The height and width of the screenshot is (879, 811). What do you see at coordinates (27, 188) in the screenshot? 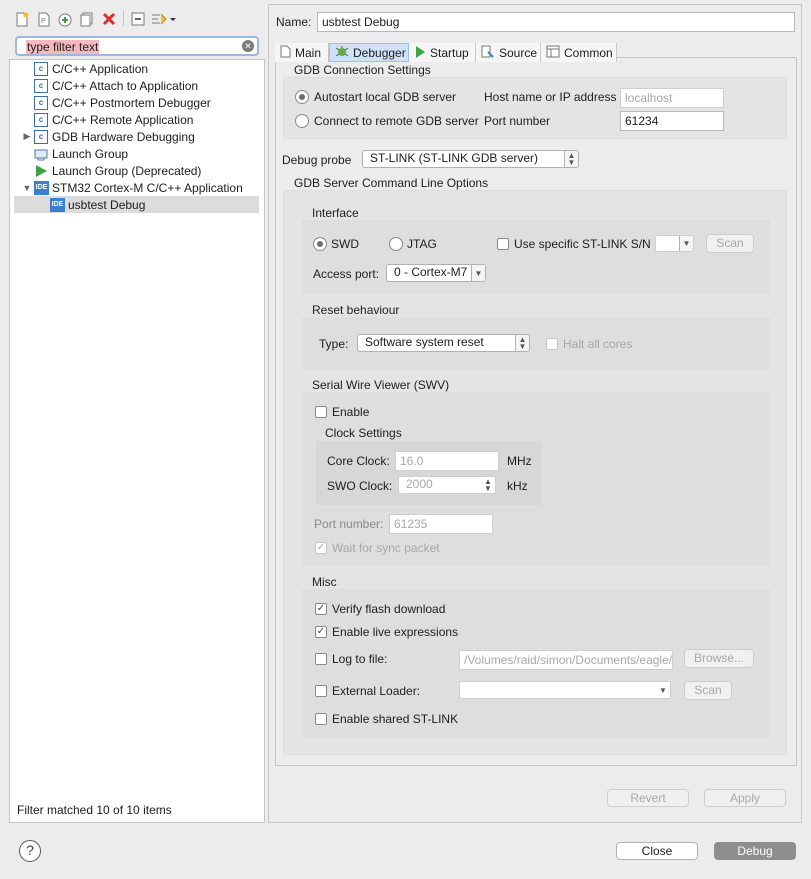
I see `collapse-arrow-icon: ▼` at bounding box center [27, 188].